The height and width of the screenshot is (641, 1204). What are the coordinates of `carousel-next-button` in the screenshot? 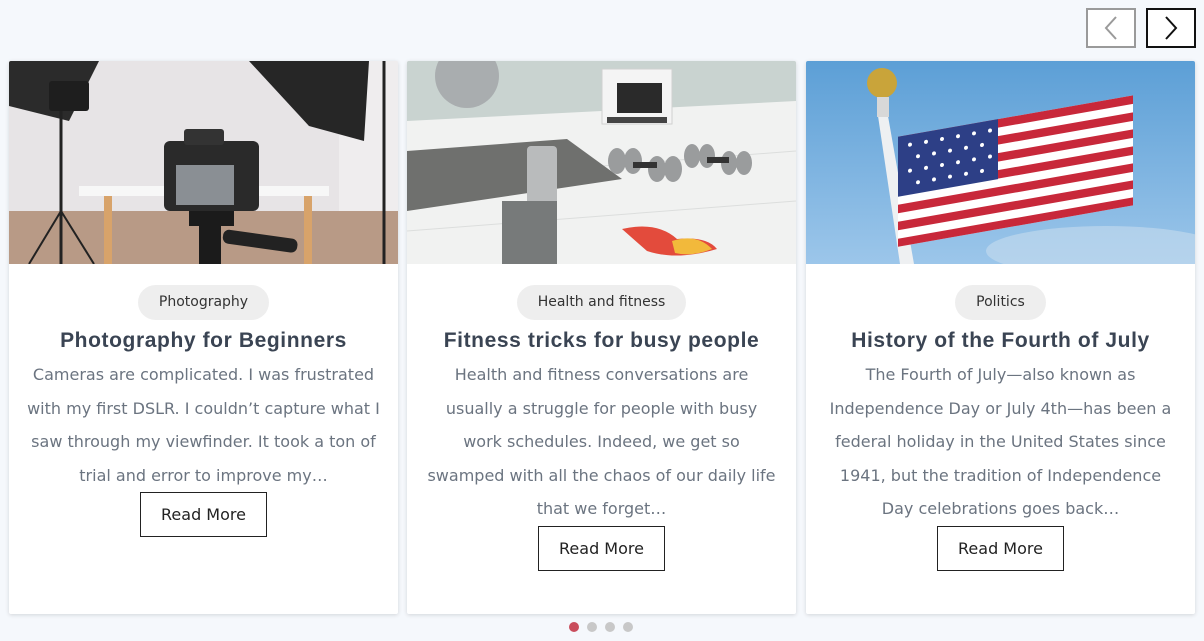 It's located at (1171, 28).